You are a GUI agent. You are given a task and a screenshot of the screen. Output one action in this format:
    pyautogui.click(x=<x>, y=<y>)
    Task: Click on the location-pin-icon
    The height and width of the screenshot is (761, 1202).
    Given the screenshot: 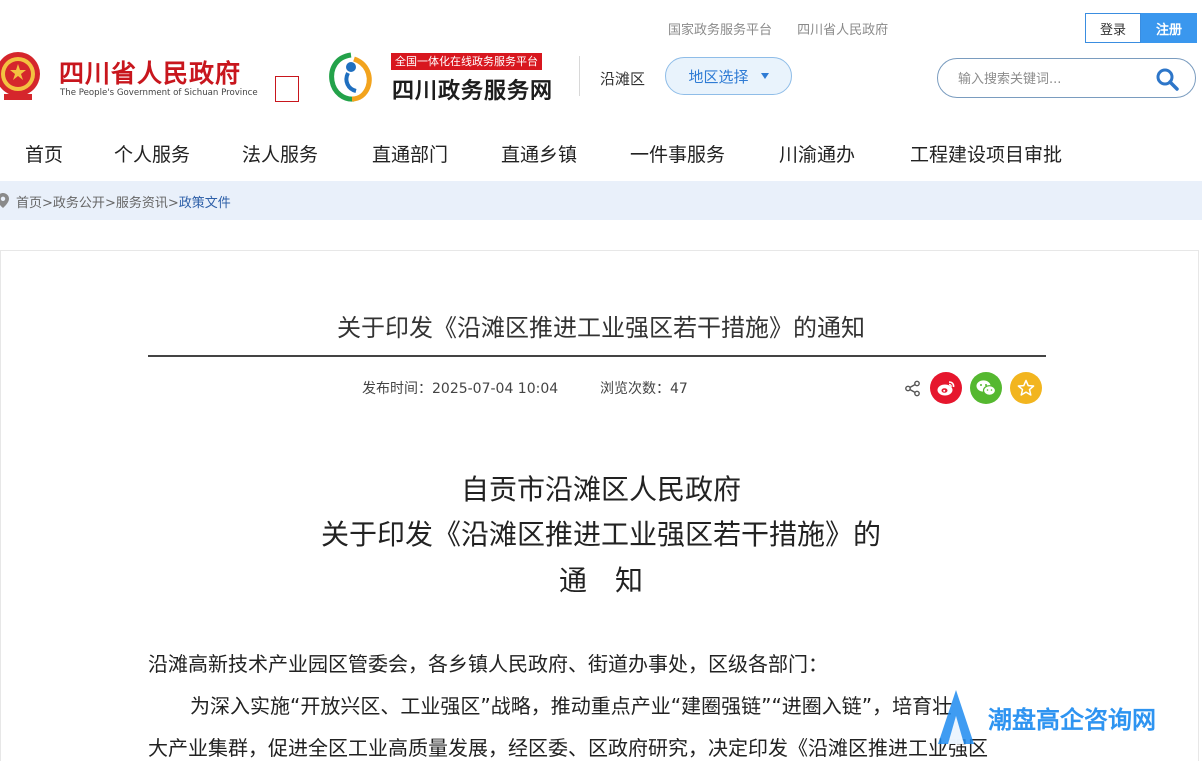 What is the action you would take?
    pyautogui.click(x=4, y=200)
    